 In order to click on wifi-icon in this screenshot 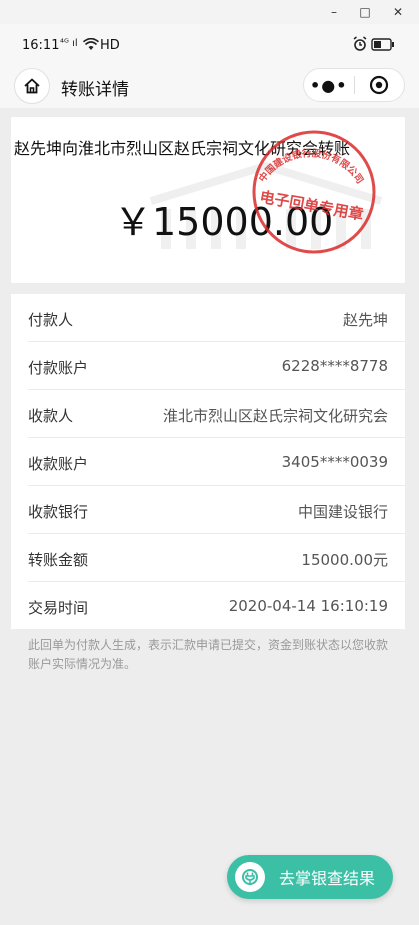, I will do `click(91, 46)`.